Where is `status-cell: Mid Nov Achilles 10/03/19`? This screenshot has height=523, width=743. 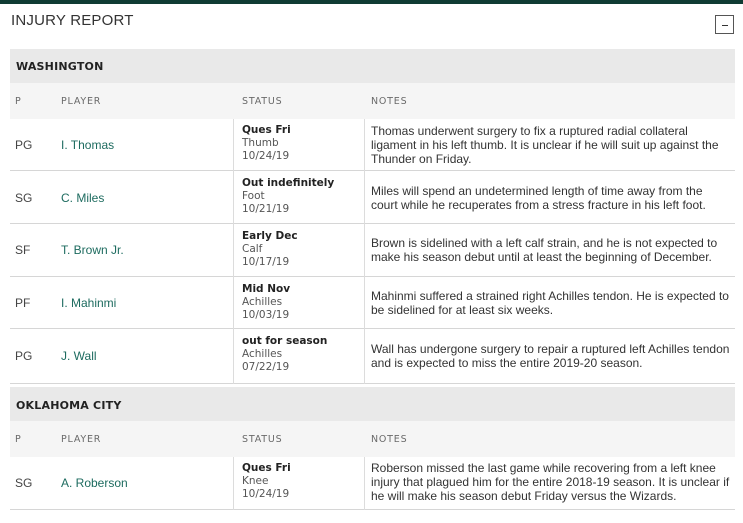
status-cell: Mid Nov Achilles 10/03/19 is located at coordinates (266, 302).